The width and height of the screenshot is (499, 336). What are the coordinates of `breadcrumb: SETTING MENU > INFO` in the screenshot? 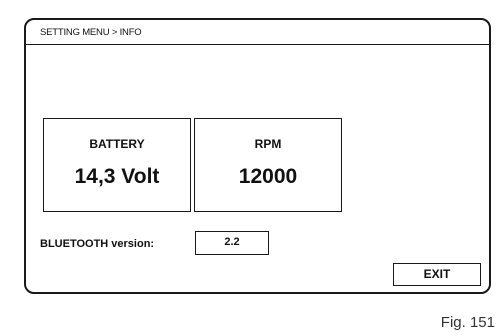 It's located at (91, 32).